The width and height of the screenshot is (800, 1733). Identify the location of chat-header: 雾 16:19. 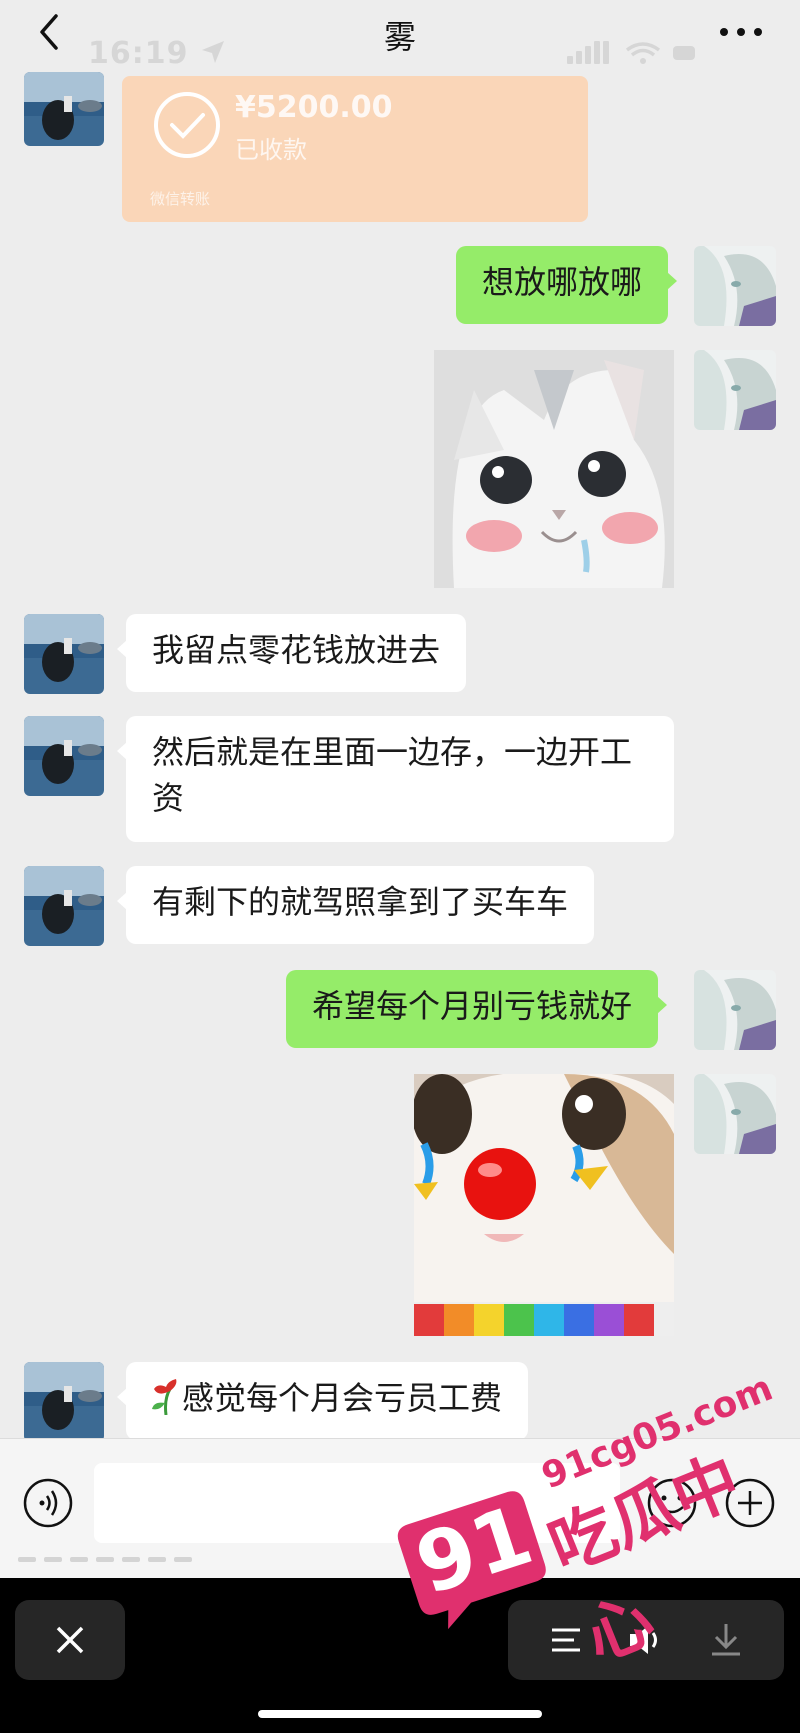
(400, 36).